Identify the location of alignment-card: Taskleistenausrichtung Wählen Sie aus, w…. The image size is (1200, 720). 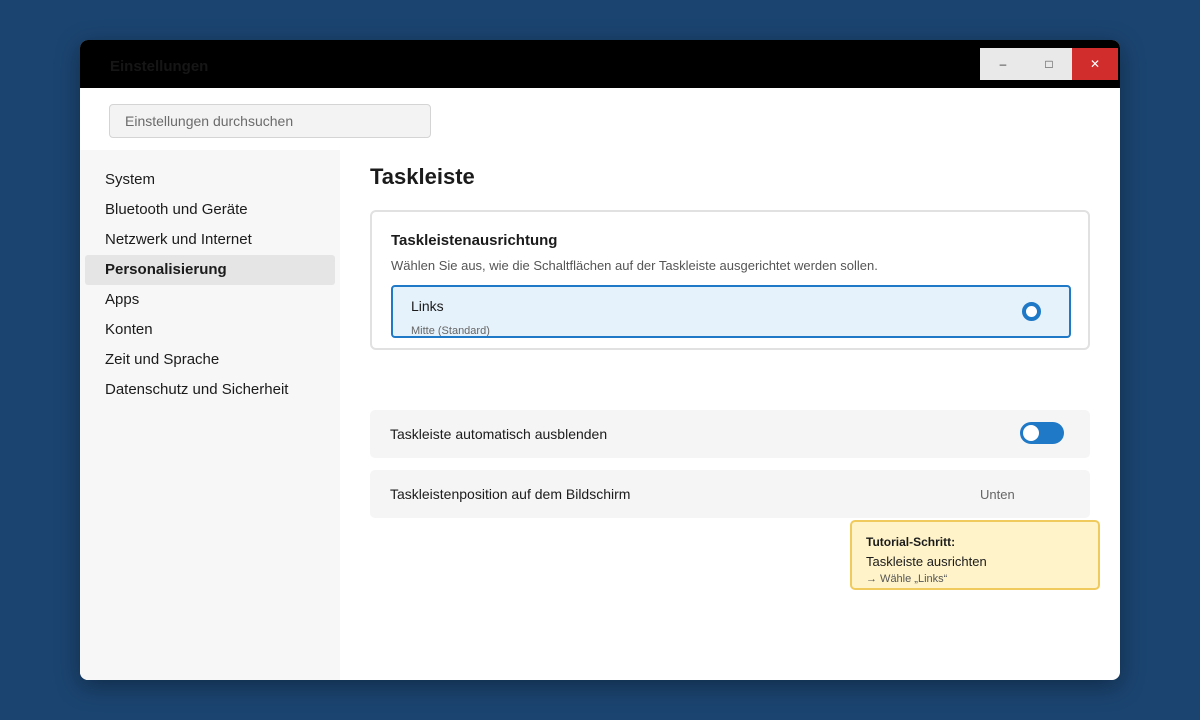
(730, 280).